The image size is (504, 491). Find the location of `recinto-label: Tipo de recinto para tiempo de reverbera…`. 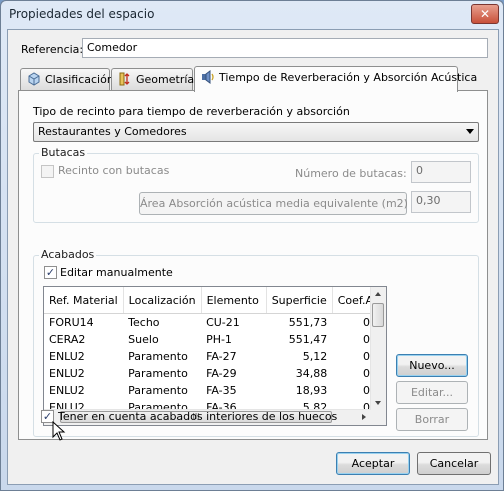

recinto-label: Tipo de recinto para tiempo de reverbera… is located at coordinates (191, 111).